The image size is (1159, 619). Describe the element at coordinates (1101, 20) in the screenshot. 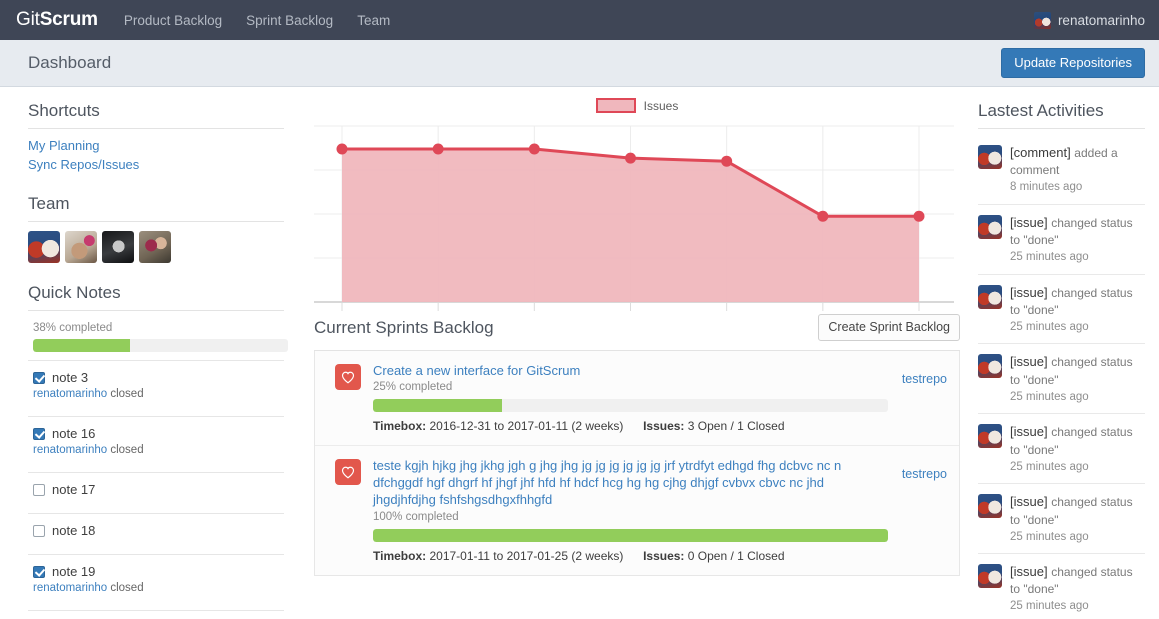

I see `user-name-label: renatomarinho` at that location.